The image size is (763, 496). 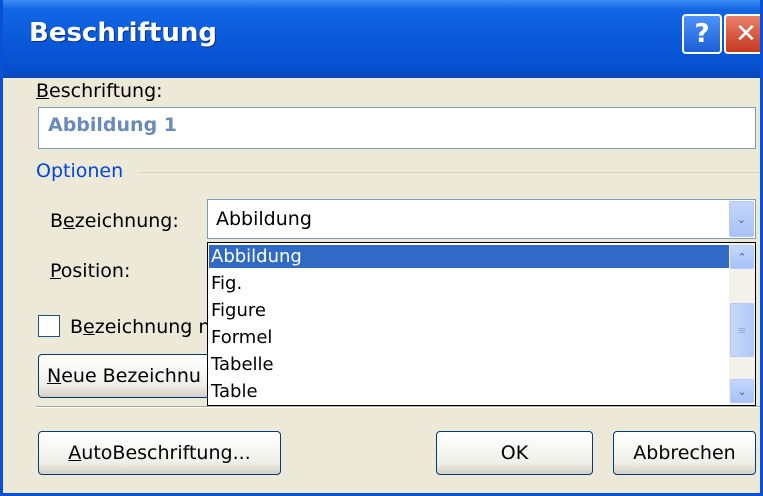 I want to click on grip-icon: ≡, so click(x=742, y=330).